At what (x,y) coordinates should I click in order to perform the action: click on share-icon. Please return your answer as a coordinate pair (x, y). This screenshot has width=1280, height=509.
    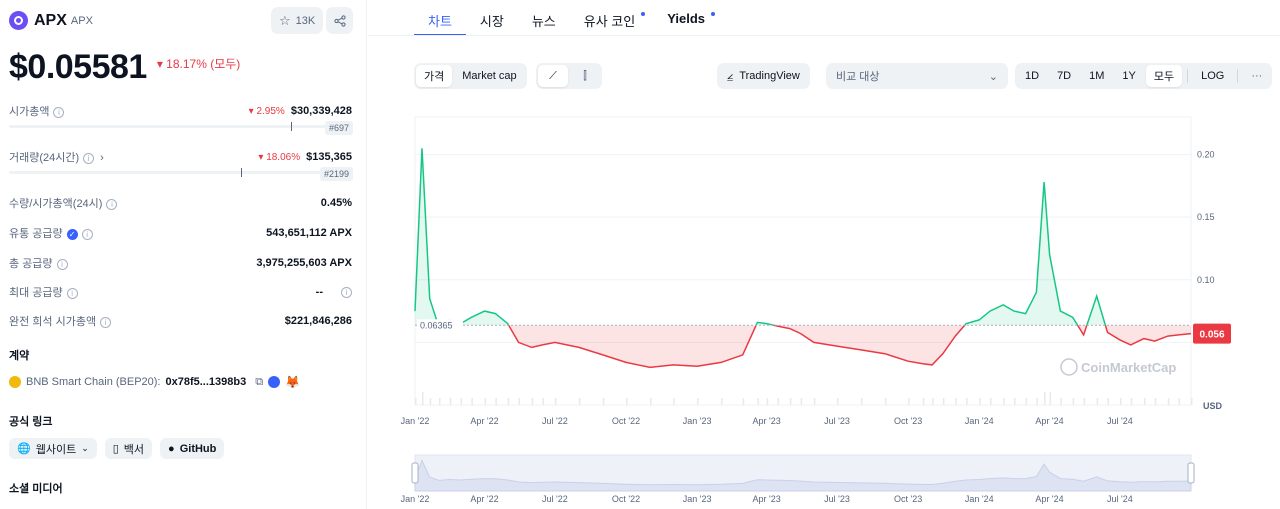
    Looking at the image, I should click on (339, 20).